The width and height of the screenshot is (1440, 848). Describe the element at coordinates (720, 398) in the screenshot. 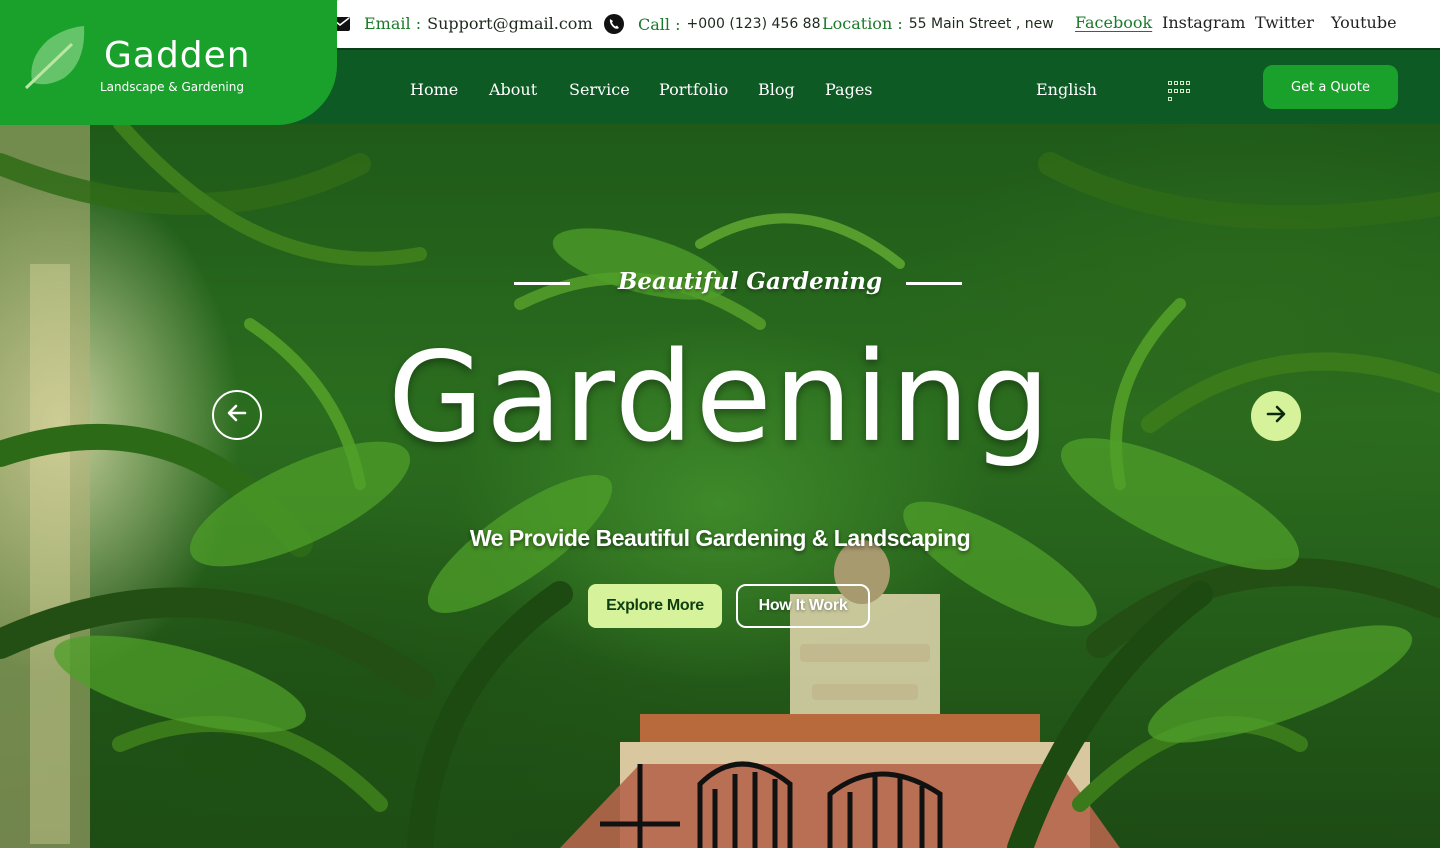

I see `hero-title: Gardening` at that location.